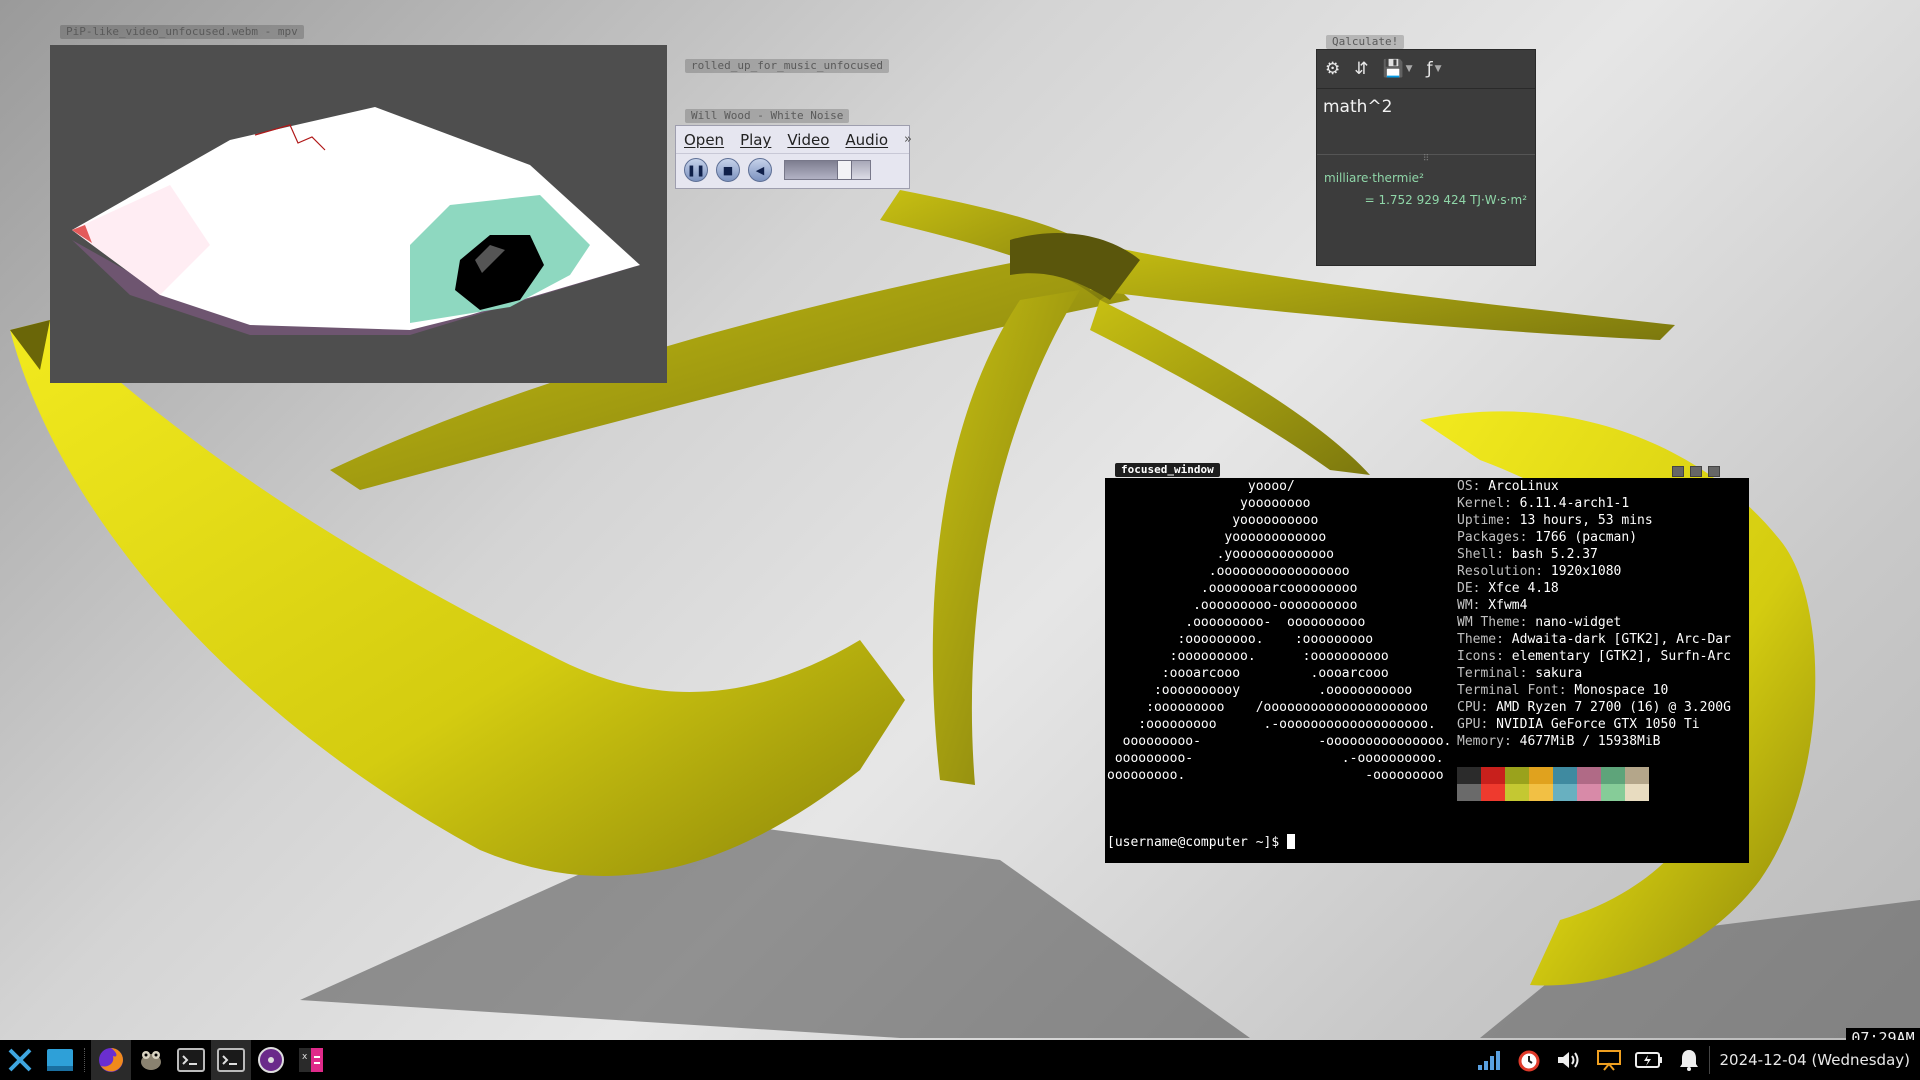  I want to click on previous-icon: ◀, so click(760, 170).